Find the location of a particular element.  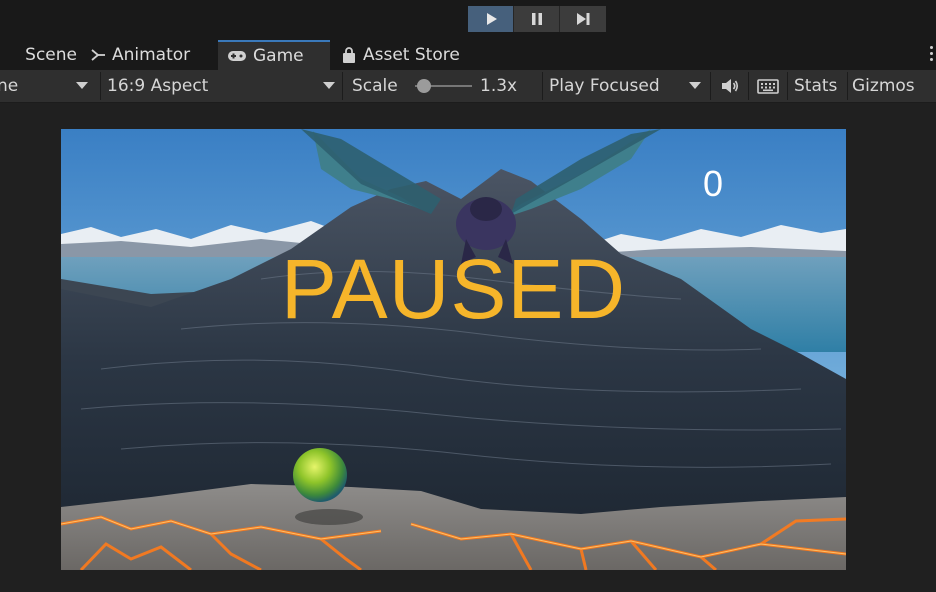

aspect-dropdown: 16:9 Aspect is located at coordinates (222, 86).